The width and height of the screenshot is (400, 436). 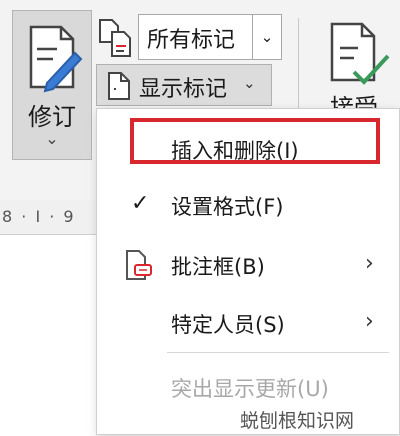 I want to click on track-changes-label: 修订, so click(x=52, y=117).